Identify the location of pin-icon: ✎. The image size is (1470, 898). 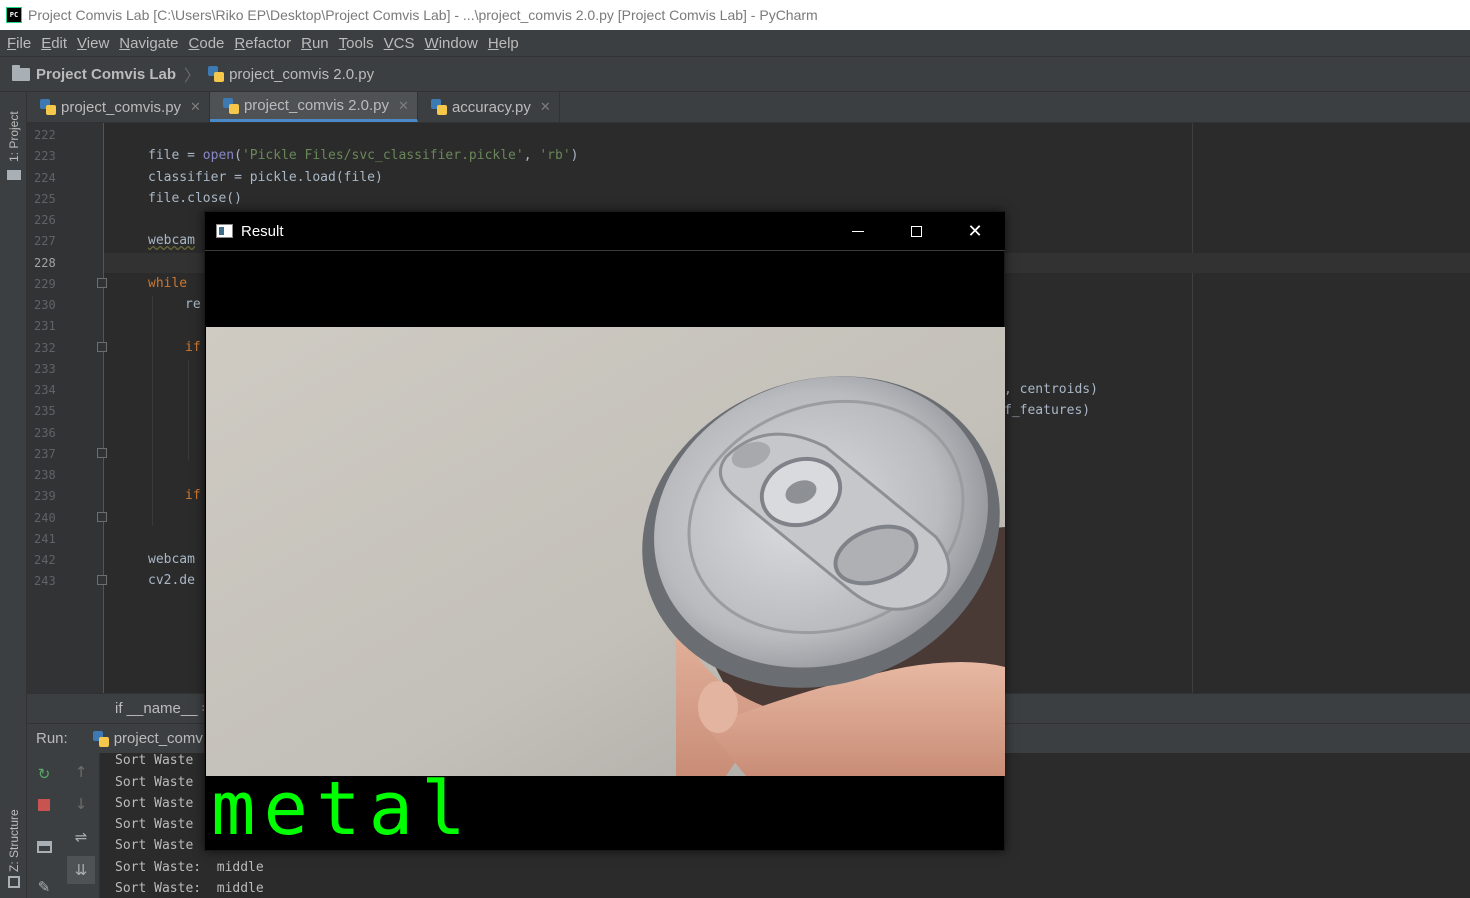
(44, 887).